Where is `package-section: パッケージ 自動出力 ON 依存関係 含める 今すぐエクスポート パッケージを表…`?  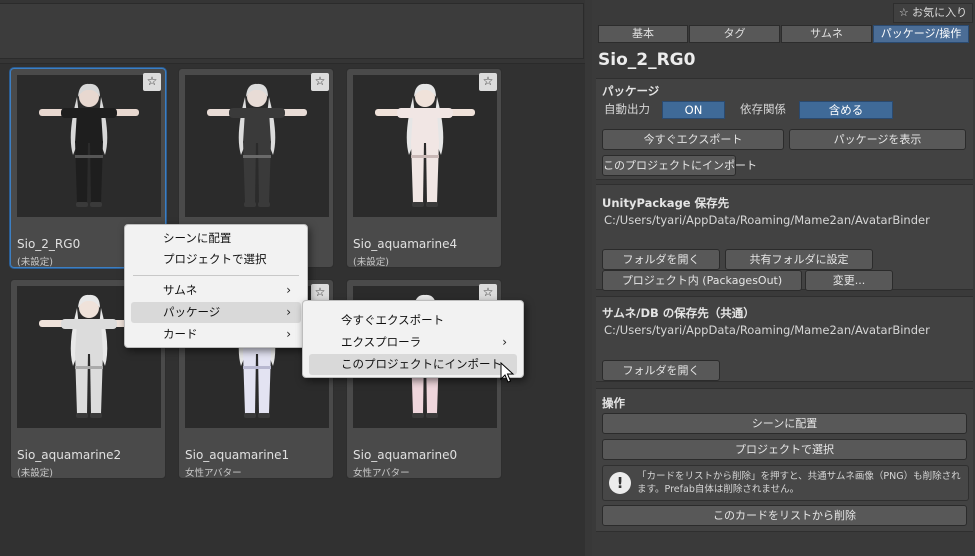
package-section: パッケージ 自動出力 ON 依存関係 含める 今すぐエクスポート パッケージを表… is located at coordinates (784, 129).